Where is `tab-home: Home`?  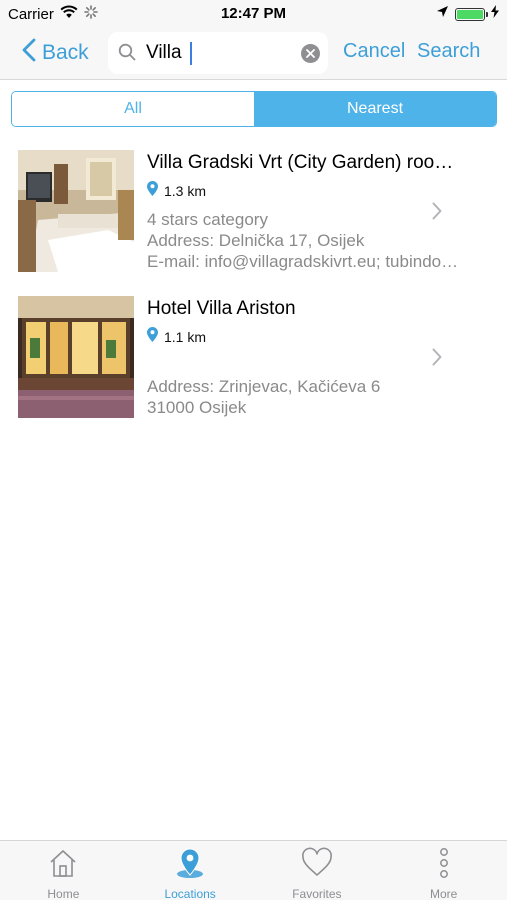
tab-home: Home is located at coordinates (63, 870).